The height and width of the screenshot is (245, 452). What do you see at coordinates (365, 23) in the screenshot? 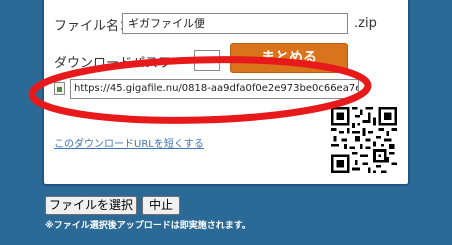
I see `extension-label: .zip` at bounding box center [365, 23].